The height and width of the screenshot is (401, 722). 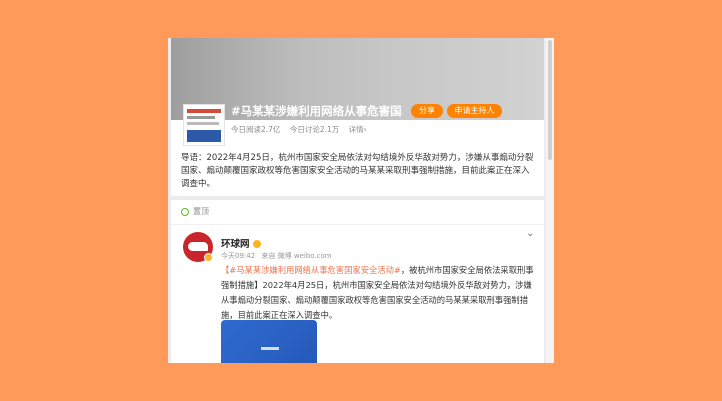 What do you see at coordinates (256, 244) in the screenshot?
I see `vip-icon` at bounding box center [256, 244].